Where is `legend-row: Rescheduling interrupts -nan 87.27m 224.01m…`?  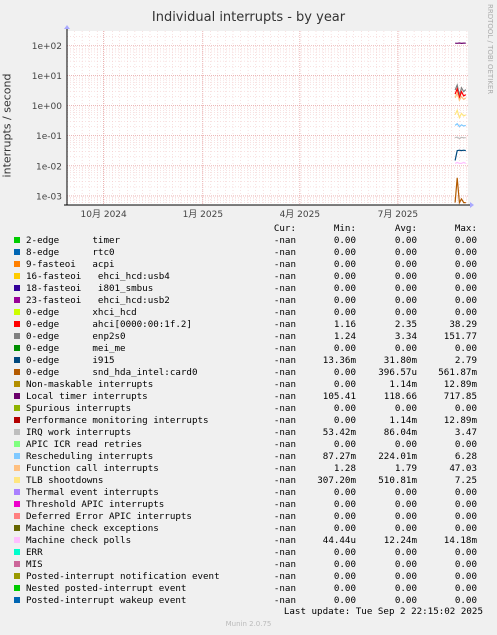
legend-row: Rescheduling interrupts -nan 87.27m 224.01m… is located at coordinates (248, 457).